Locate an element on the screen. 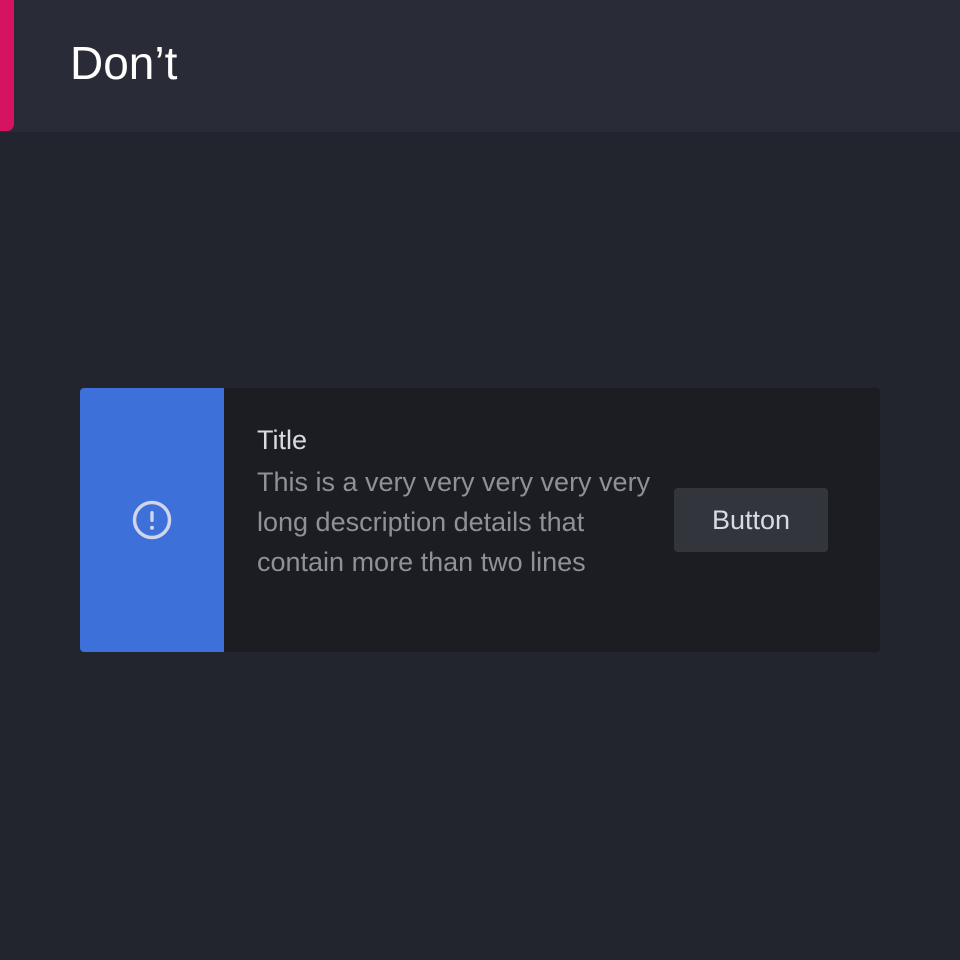 This screenshot has height=960, width=960. banner-action-button: Button is located at coordinates (751, 520).